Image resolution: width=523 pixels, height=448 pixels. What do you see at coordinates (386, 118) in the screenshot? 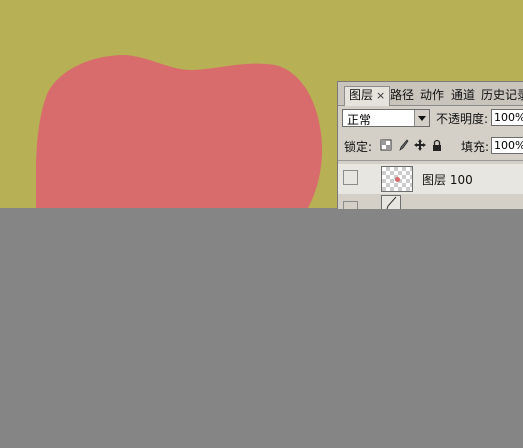
I see `blend-mode-select: 正常` at bounding box center [386, 118].